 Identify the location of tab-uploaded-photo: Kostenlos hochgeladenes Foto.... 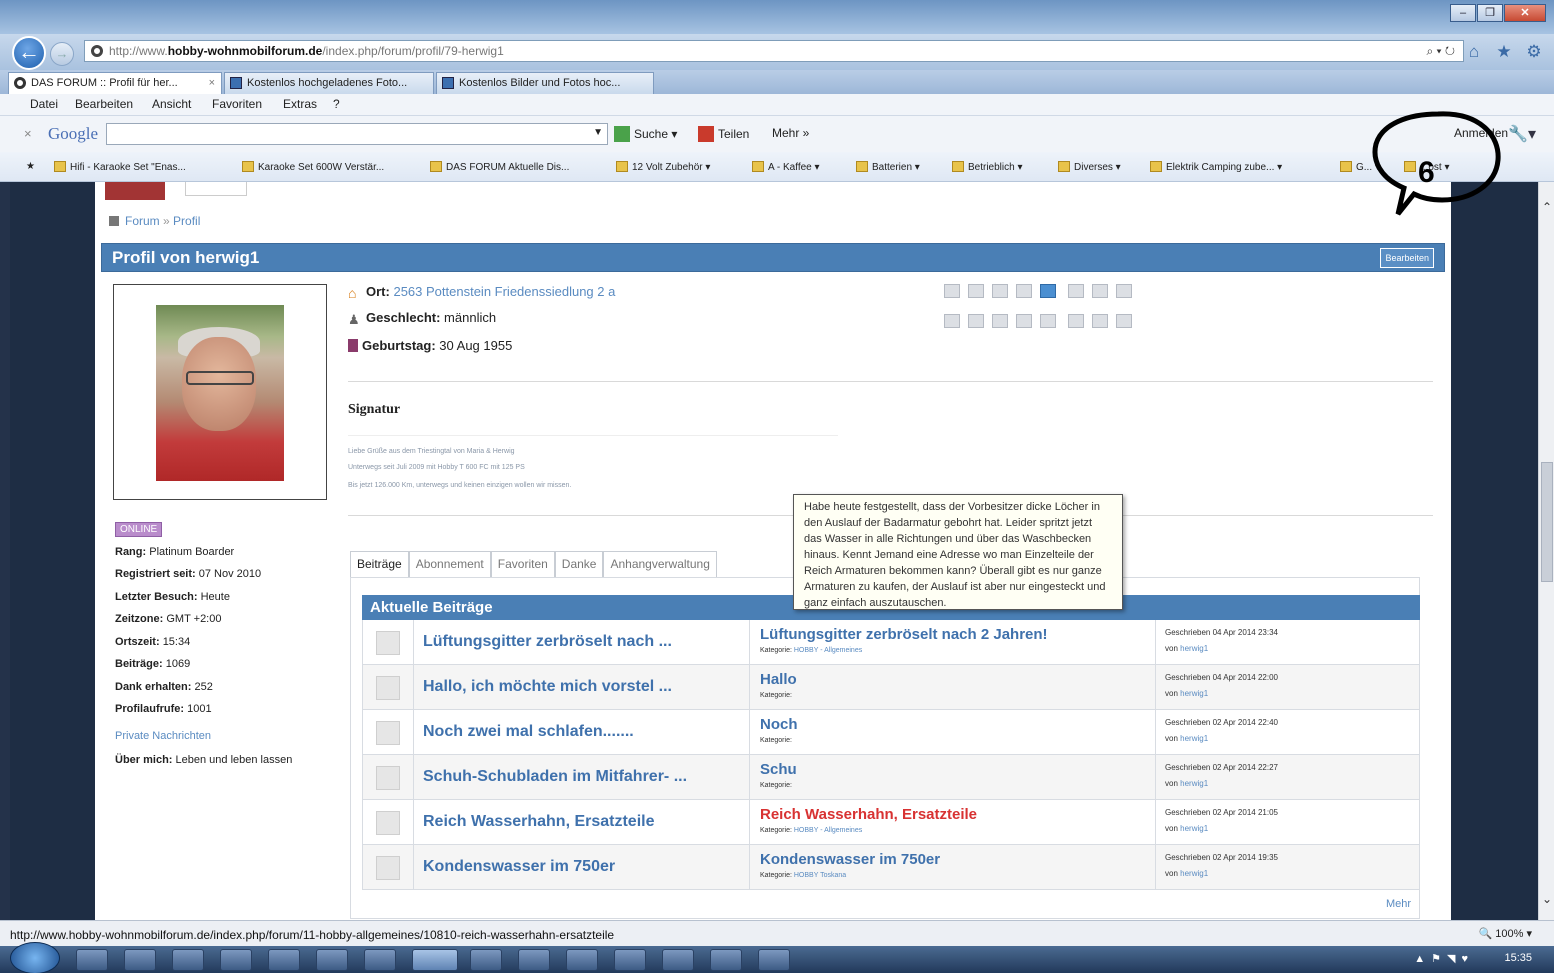
(329, 83).